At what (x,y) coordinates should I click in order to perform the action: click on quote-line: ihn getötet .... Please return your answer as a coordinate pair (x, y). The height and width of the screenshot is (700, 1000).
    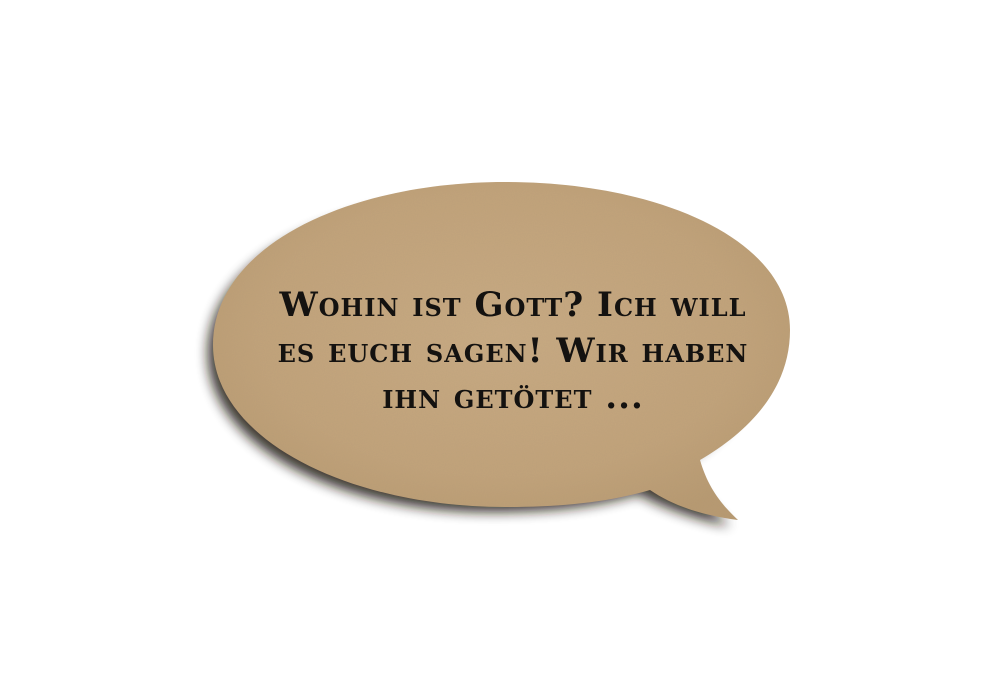
    Looking at the image, I should click on (513, 397).